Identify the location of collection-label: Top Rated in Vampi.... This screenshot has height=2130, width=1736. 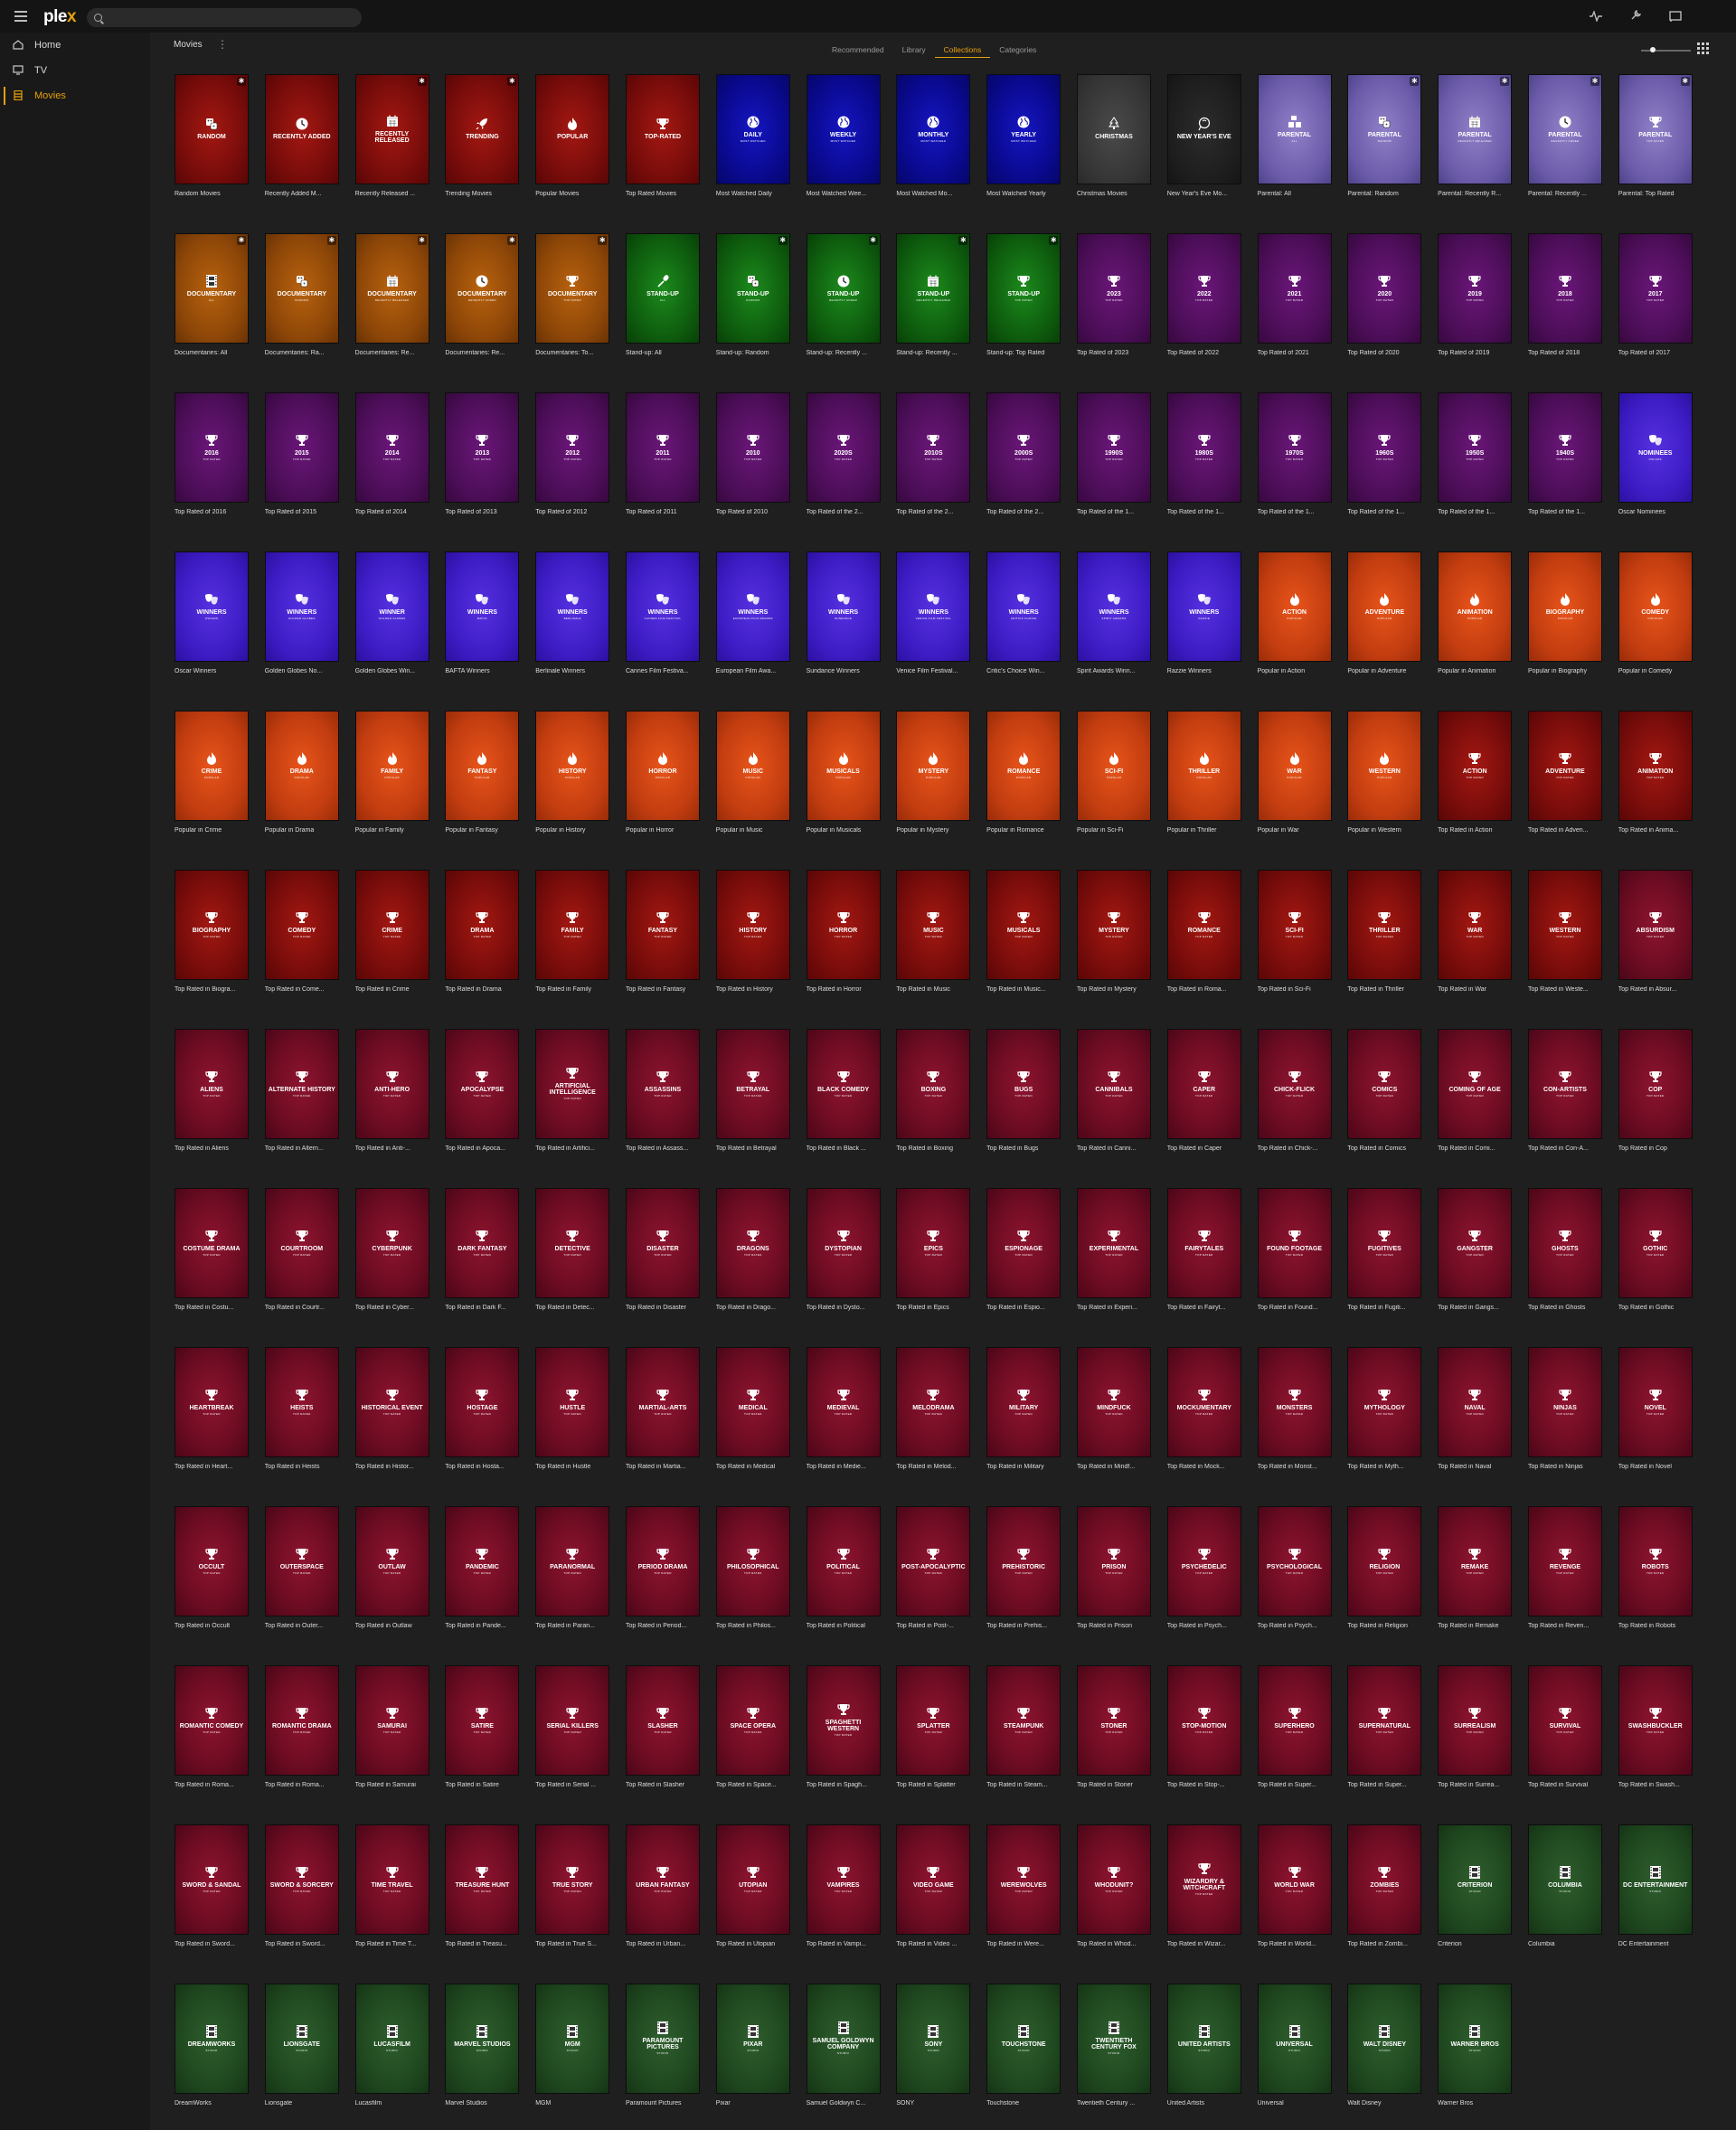
(844, 1944).